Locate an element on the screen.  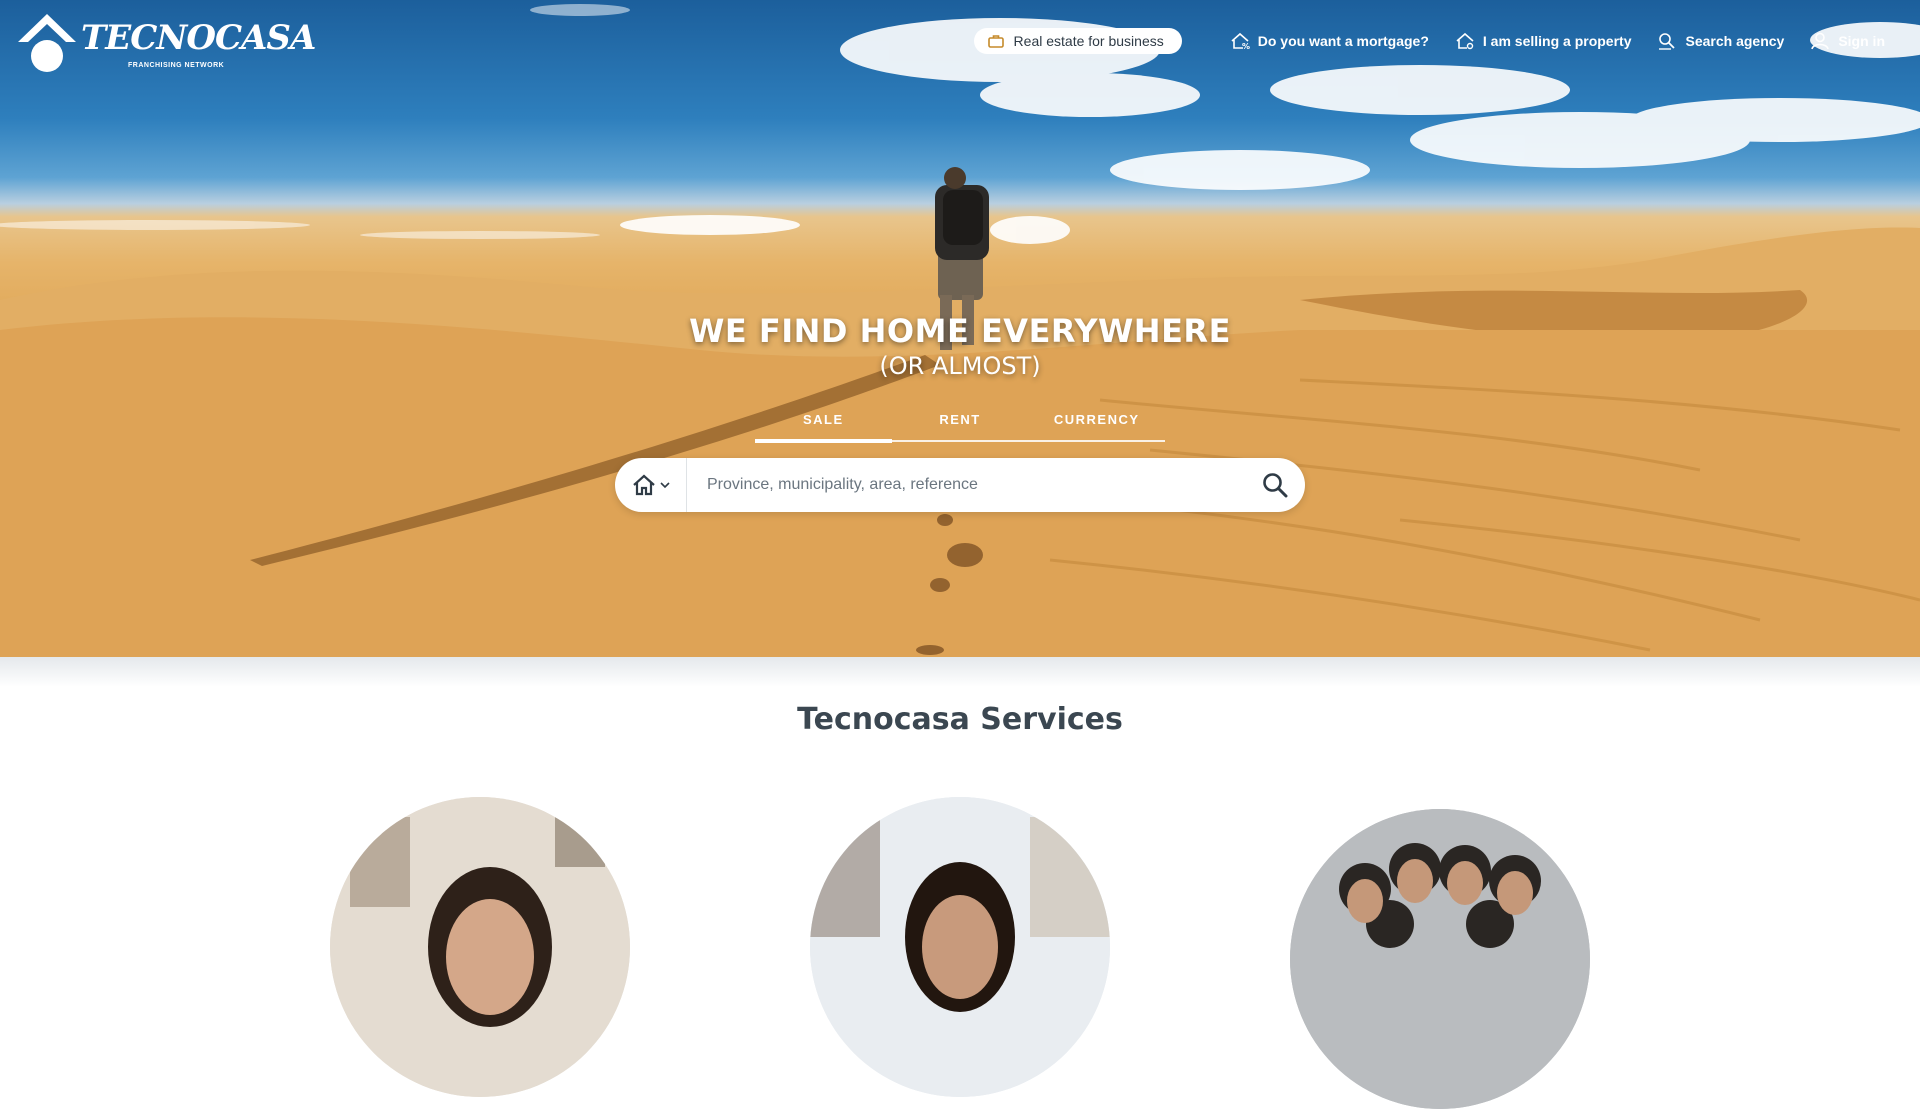
nav-link-mortgage: % Do you want a mortgage? is located at coordinates (1329, 41).